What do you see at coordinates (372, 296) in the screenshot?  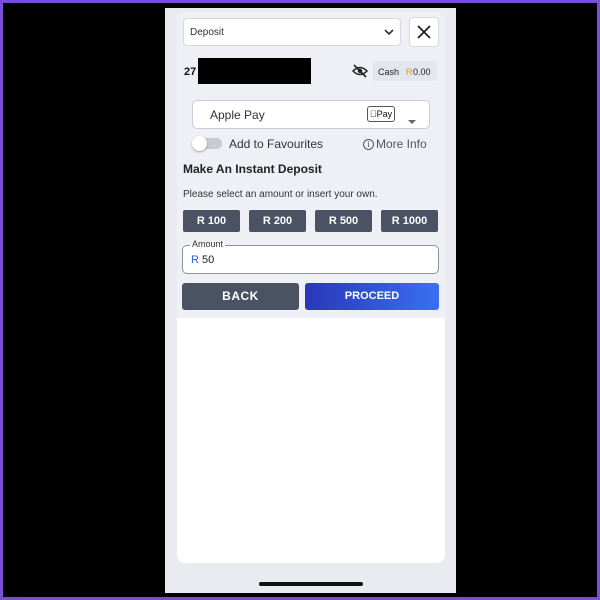 I see `proceed-button: PROCEED` at bounding box center [372, 296].